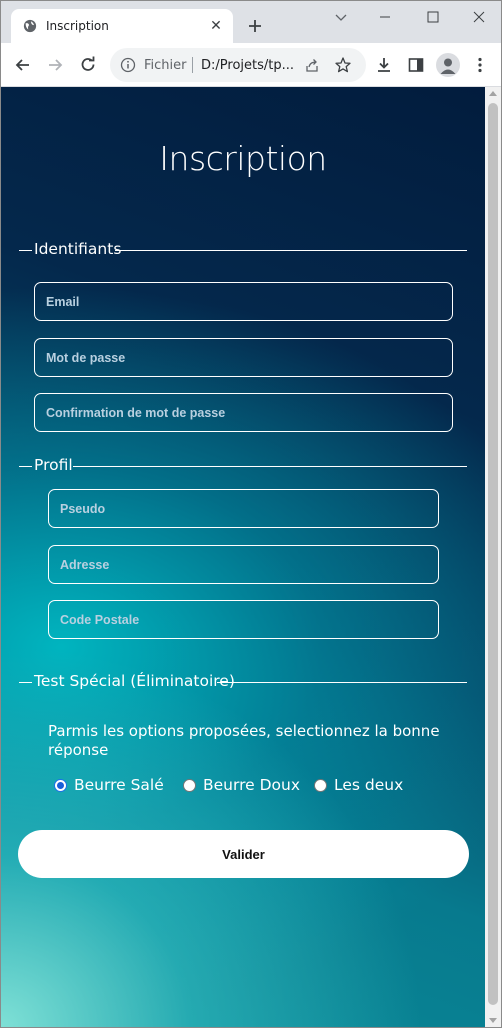  What do you see at coordinates (433, 17) in the screenshot?
I see `maximize-icon` at bounding box center [433, 17].